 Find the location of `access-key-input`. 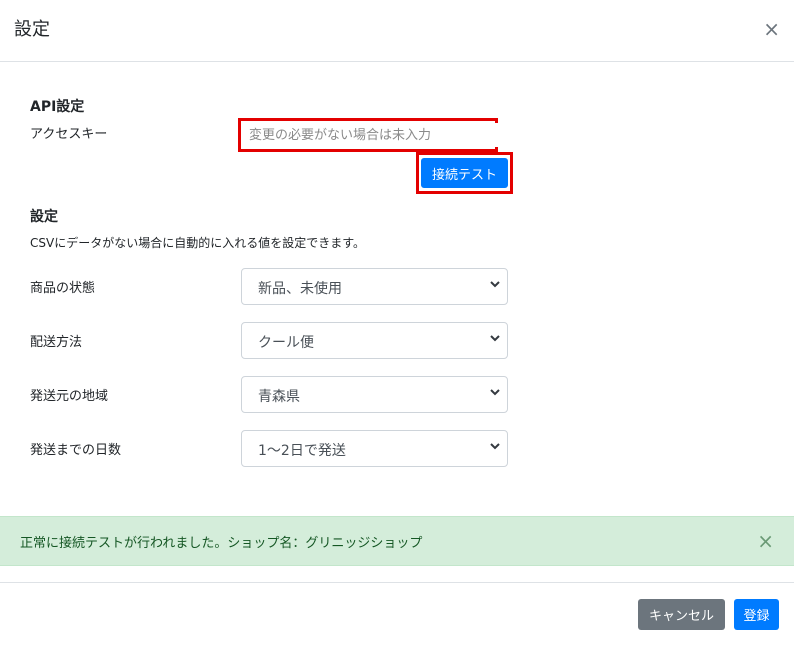

access-key-input is located at coordinates (374, 135).